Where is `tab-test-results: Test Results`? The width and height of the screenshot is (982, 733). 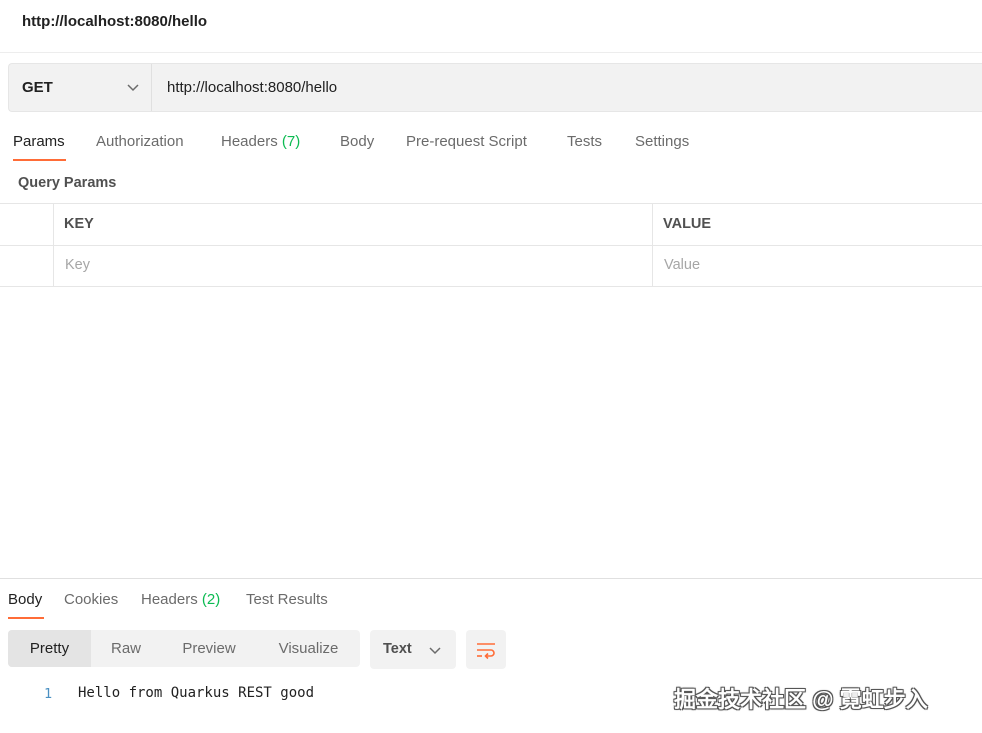 tab-test-results: Test Results is located at coordinates (287, 599).